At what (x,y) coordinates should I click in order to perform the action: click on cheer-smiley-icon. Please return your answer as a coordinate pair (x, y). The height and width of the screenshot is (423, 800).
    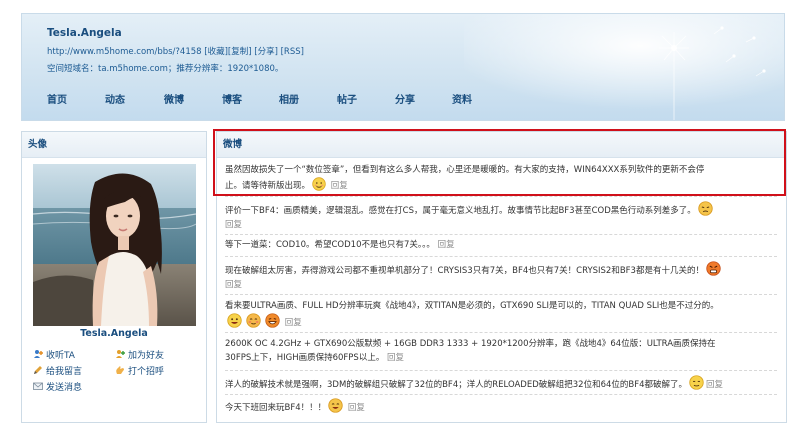
    Looking at the image, I should click on (335, 405).